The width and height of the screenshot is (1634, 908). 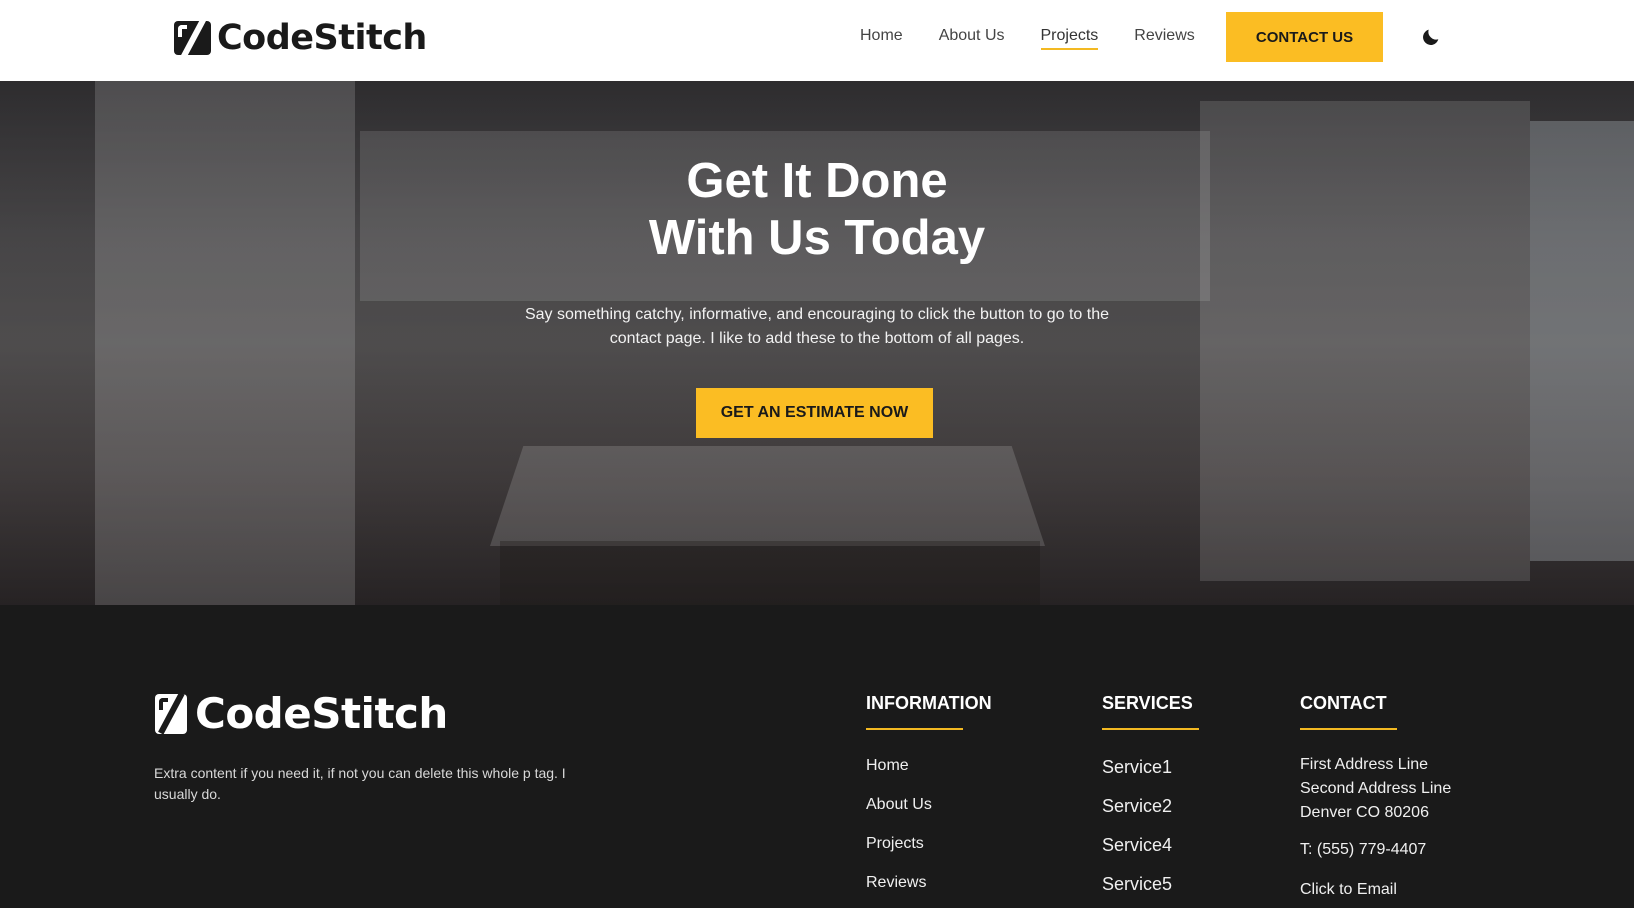 What do you see at coordinates (1164, 37) in the screenshot?
I see `nav-reviews: Reviews` at bounding box center [1164, 37].